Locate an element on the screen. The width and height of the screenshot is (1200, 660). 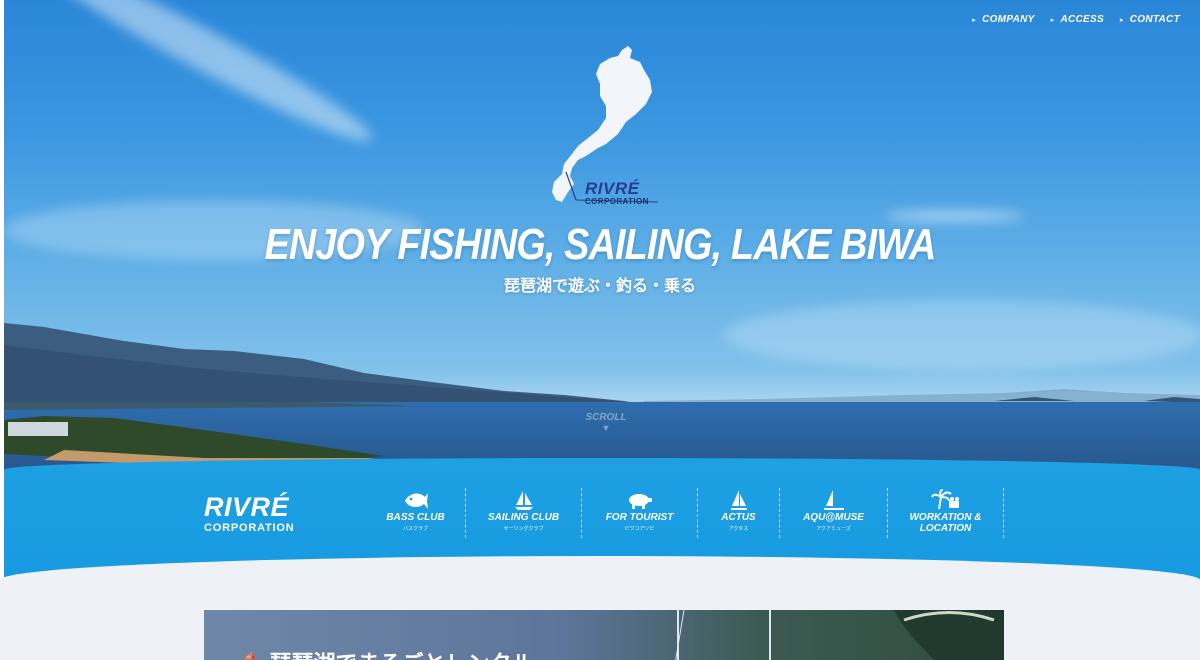
menu-label: AQU@MUSE is located at coordinates (833, 517).